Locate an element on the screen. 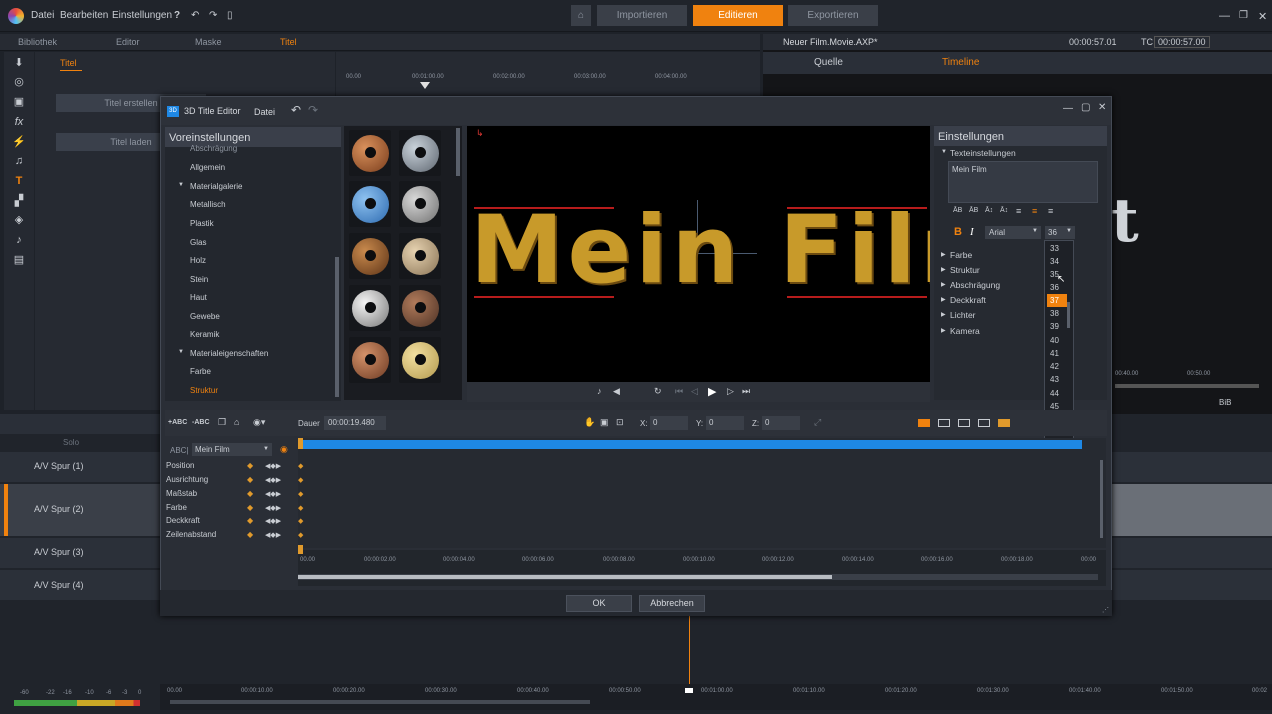 The image size is (1272, 714). remove-text-button: -ABC is located at coordinates (201, 422).